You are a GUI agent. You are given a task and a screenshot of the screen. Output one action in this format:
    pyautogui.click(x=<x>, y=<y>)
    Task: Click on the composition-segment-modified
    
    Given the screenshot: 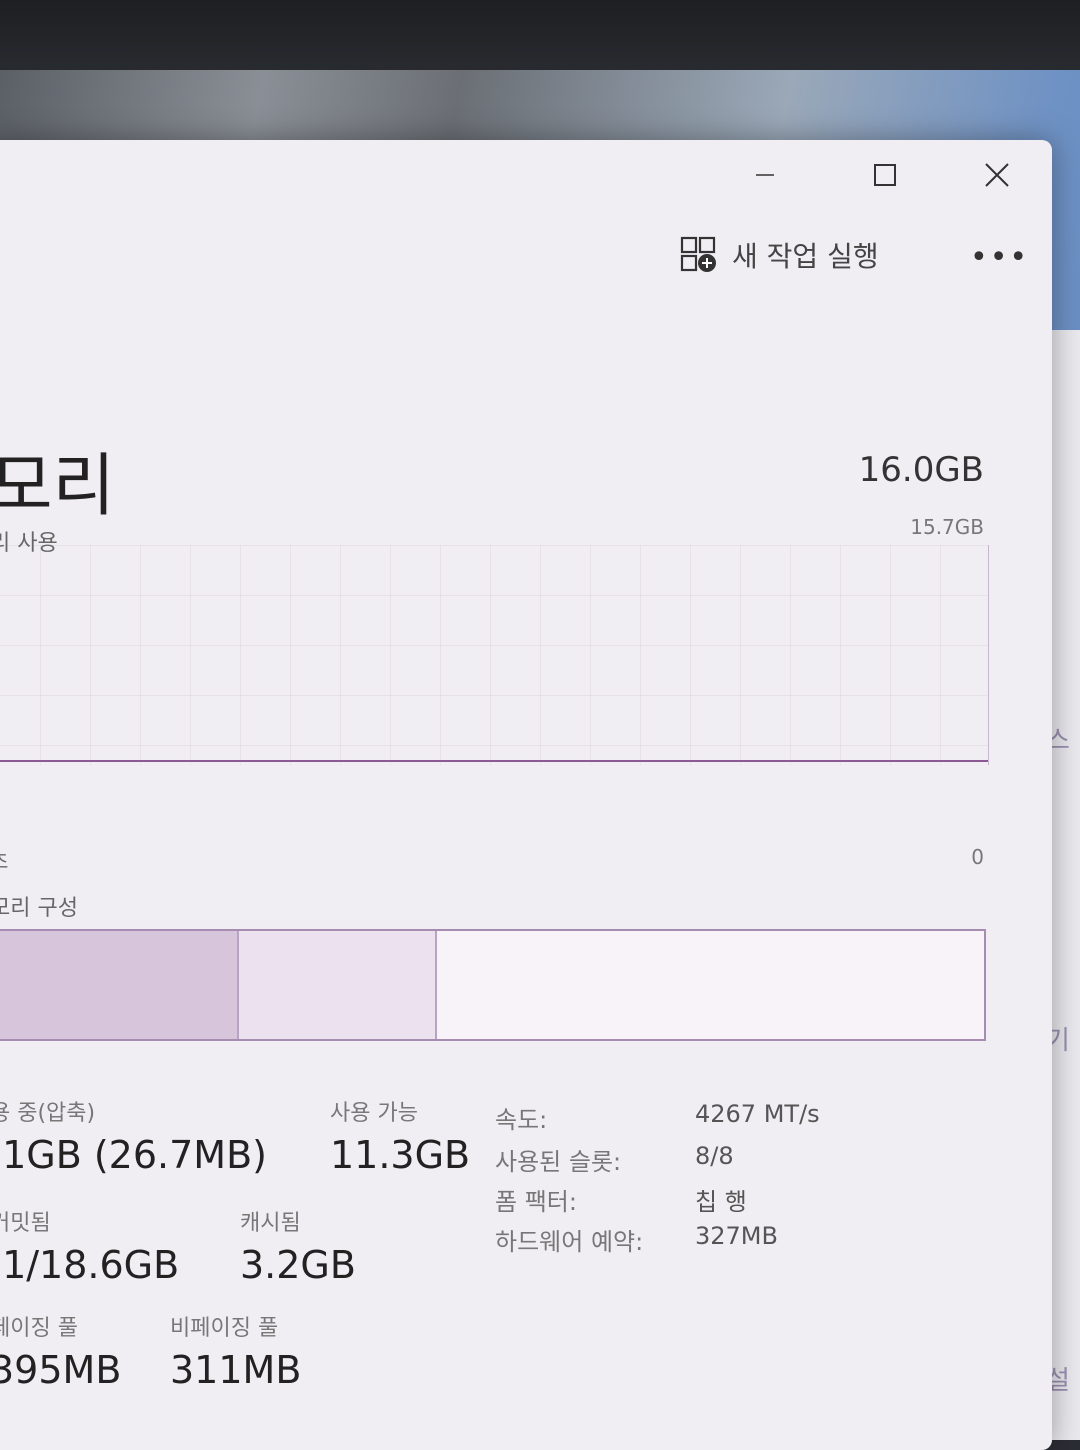 What is the action you would take?
    pyautogui.click(x=338, y=985)
    